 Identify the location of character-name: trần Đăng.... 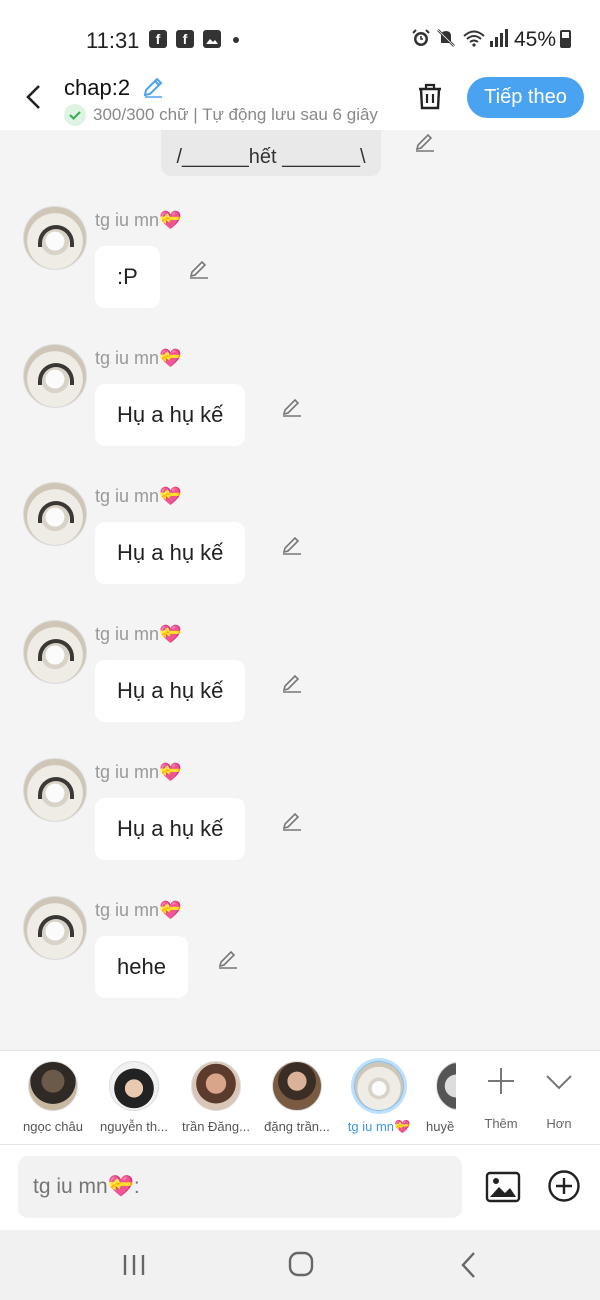
(216, 1126).